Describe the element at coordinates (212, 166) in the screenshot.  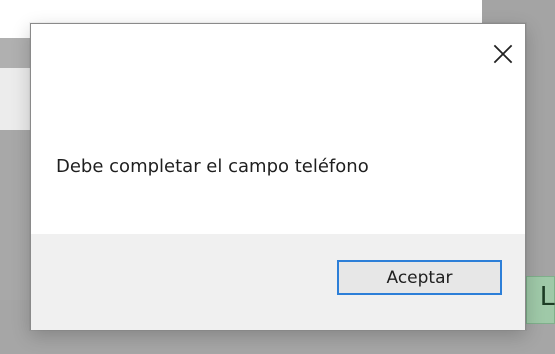
I see `dialog-message: Debe completar el campo teléfono` at that location.